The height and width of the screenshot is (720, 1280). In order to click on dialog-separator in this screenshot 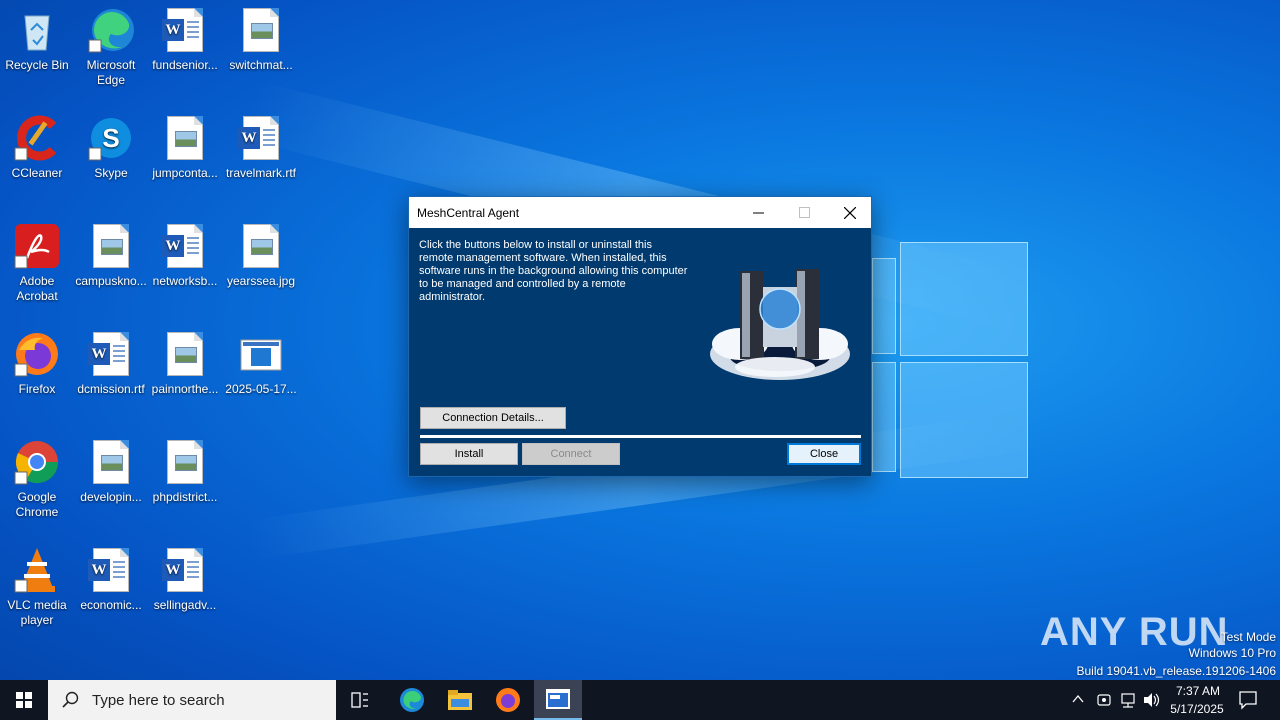, I will do `click(640, 436)`.